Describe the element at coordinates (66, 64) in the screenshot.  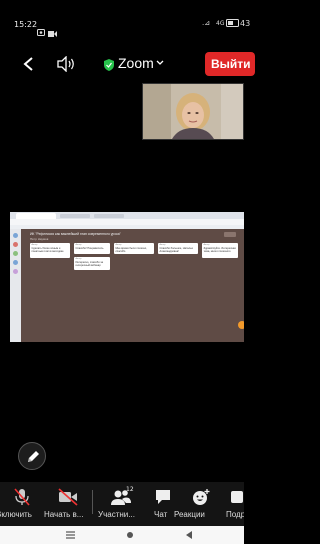
I see `speaker-icon` at that location.